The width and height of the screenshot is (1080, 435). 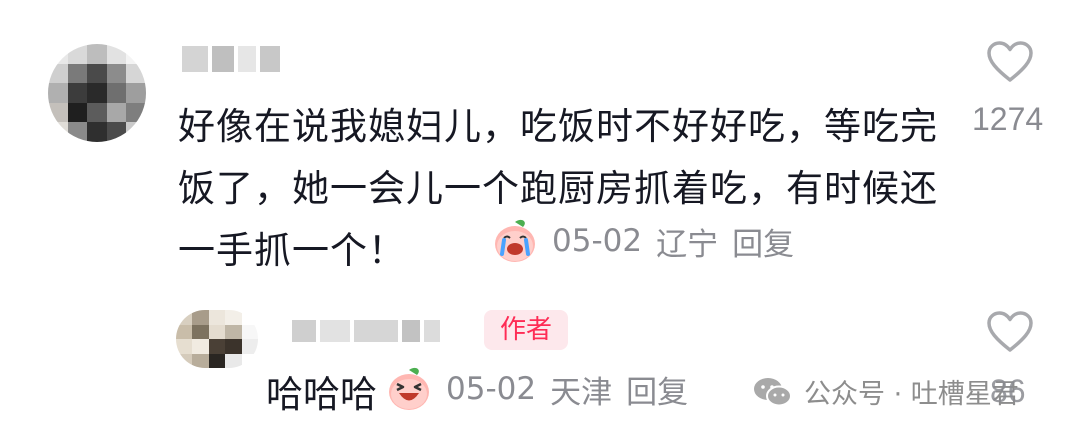 I want to click on comment-like-count: 1274, so click(x=1008, y=119).